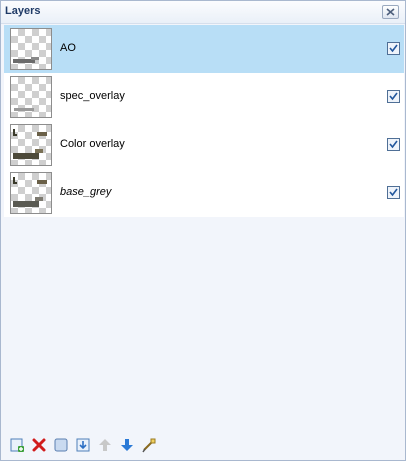 Image resolution: width=406 pixels, height=461 pixels. Describe the element at coordinates (86, 192) in the screenshot. I see `layer-name: base_grey` at that location.